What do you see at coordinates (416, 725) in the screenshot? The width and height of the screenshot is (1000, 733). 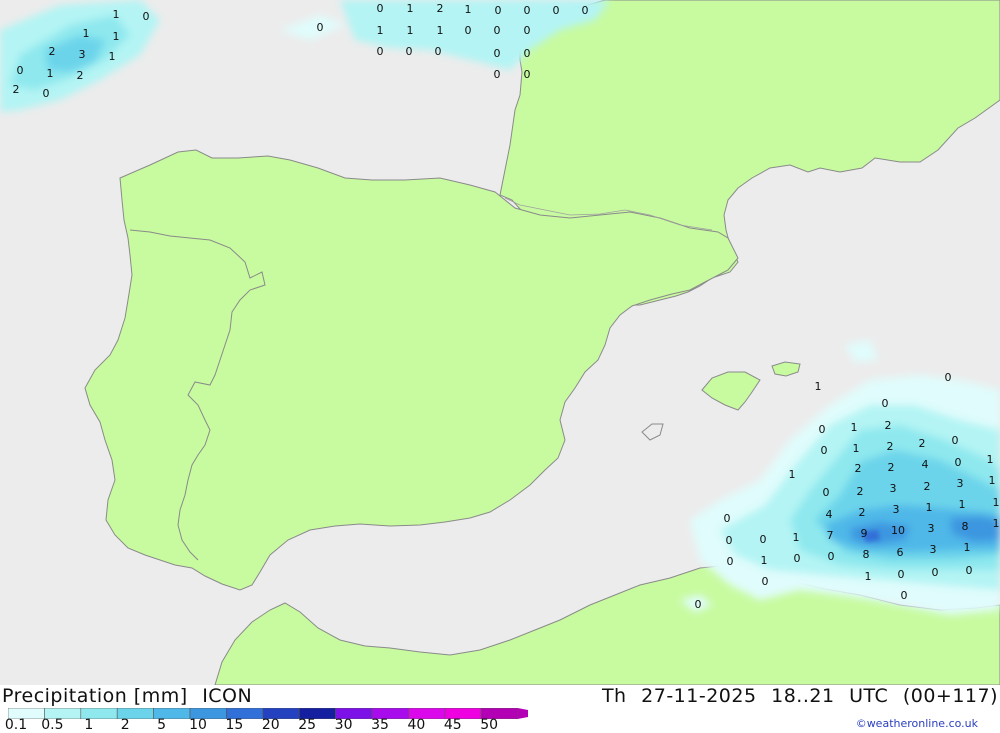 I see `legend-label: 40` at bounding box center [416, 725].